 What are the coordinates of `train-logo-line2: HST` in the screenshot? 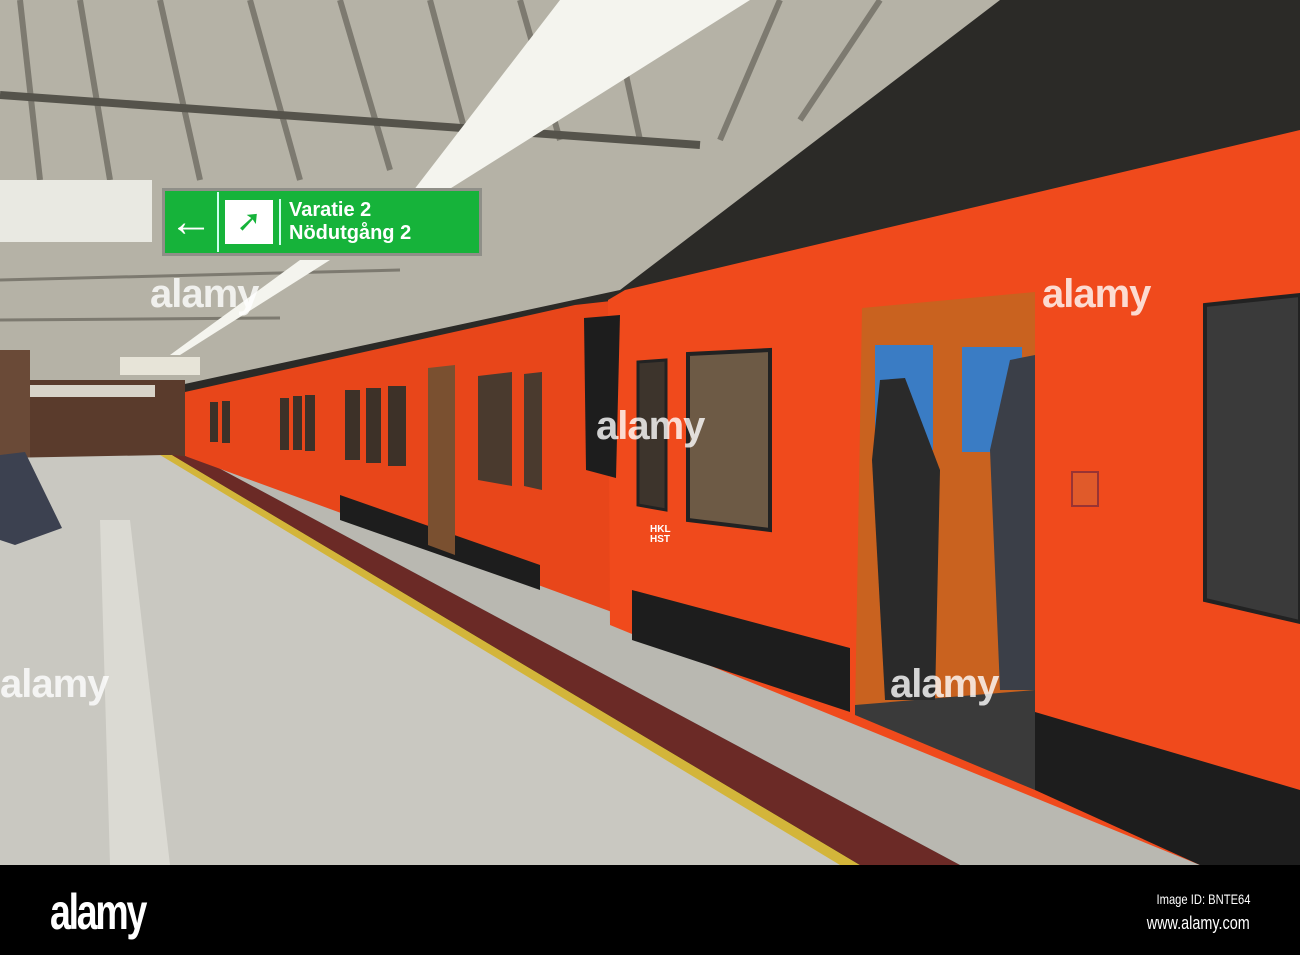 It's located at (660, 539).